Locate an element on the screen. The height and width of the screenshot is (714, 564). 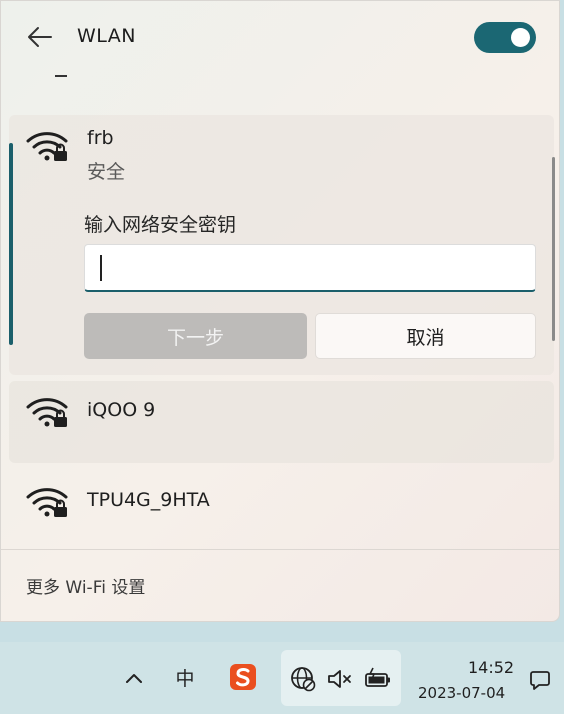
network-name: iQOO 9 is located at coordinates (121, 410).